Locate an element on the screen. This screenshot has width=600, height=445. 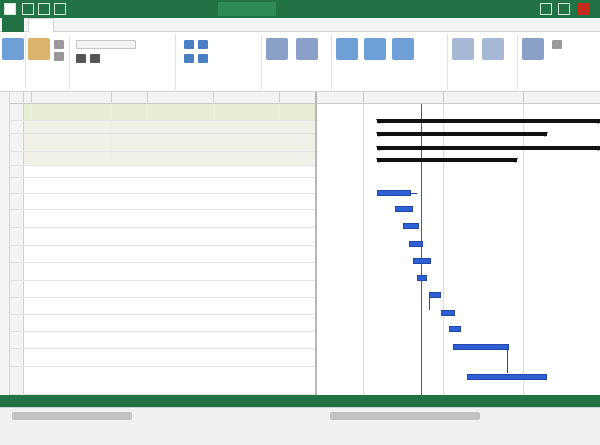
notes-icon is located at coordinates (493, 49).